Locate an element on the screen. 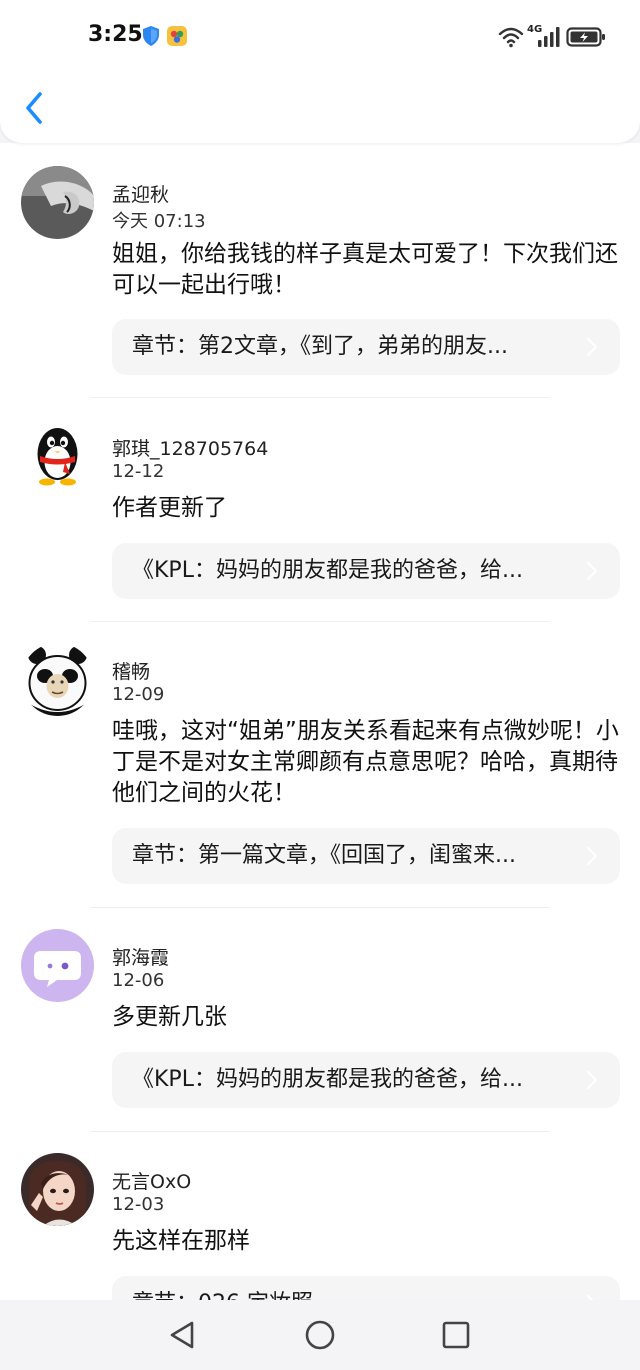 This screenshot has height=1370, width=640. chapter-label: 章节：026 定妆照 is located at coordinates (352, 1288).